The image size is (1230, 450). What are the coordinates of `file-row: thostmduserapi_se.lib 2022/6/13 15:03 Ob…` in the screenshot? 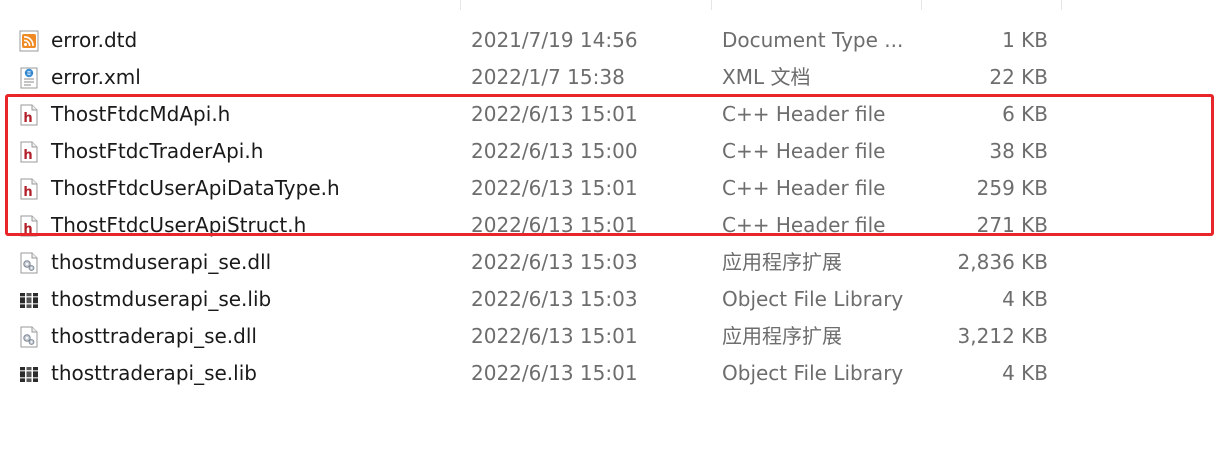 It's located at (615, 299).